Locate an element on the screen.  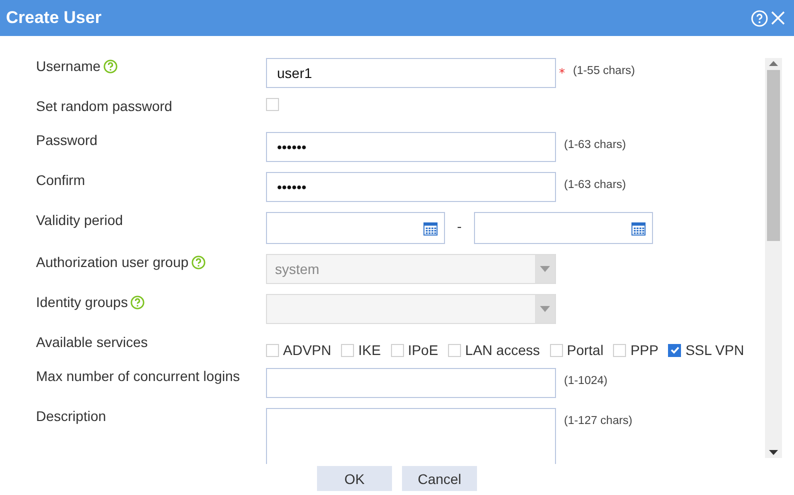
field-label: Max number of concurrent logins is located at coordinates (138, 376).